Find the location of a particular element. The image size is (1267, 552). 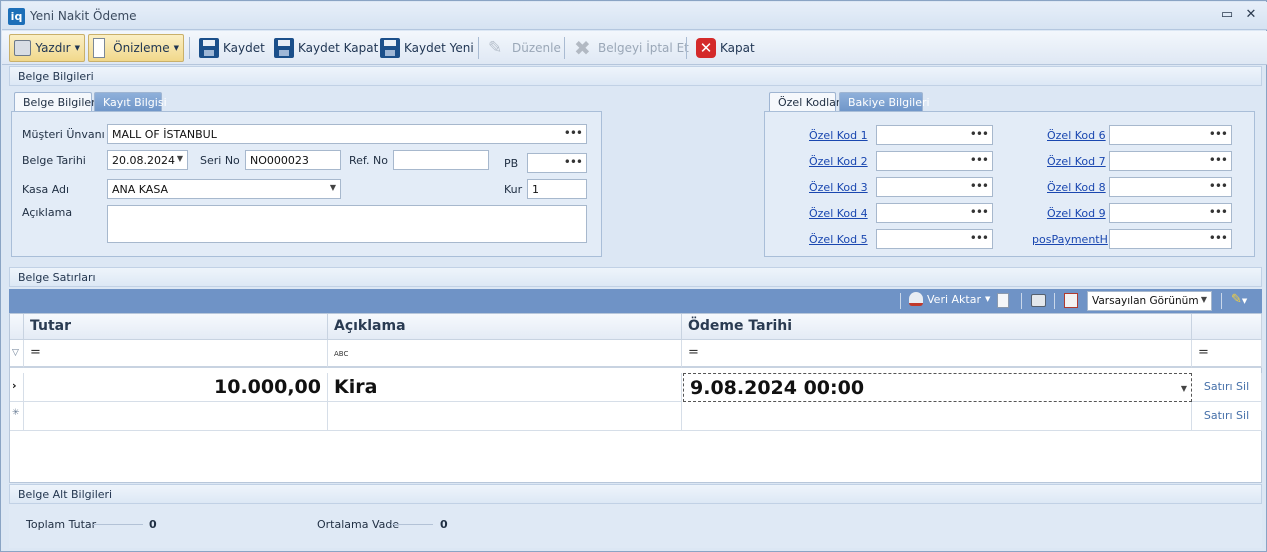

serial-field: NO000023 is located at coordinates (293, 160).